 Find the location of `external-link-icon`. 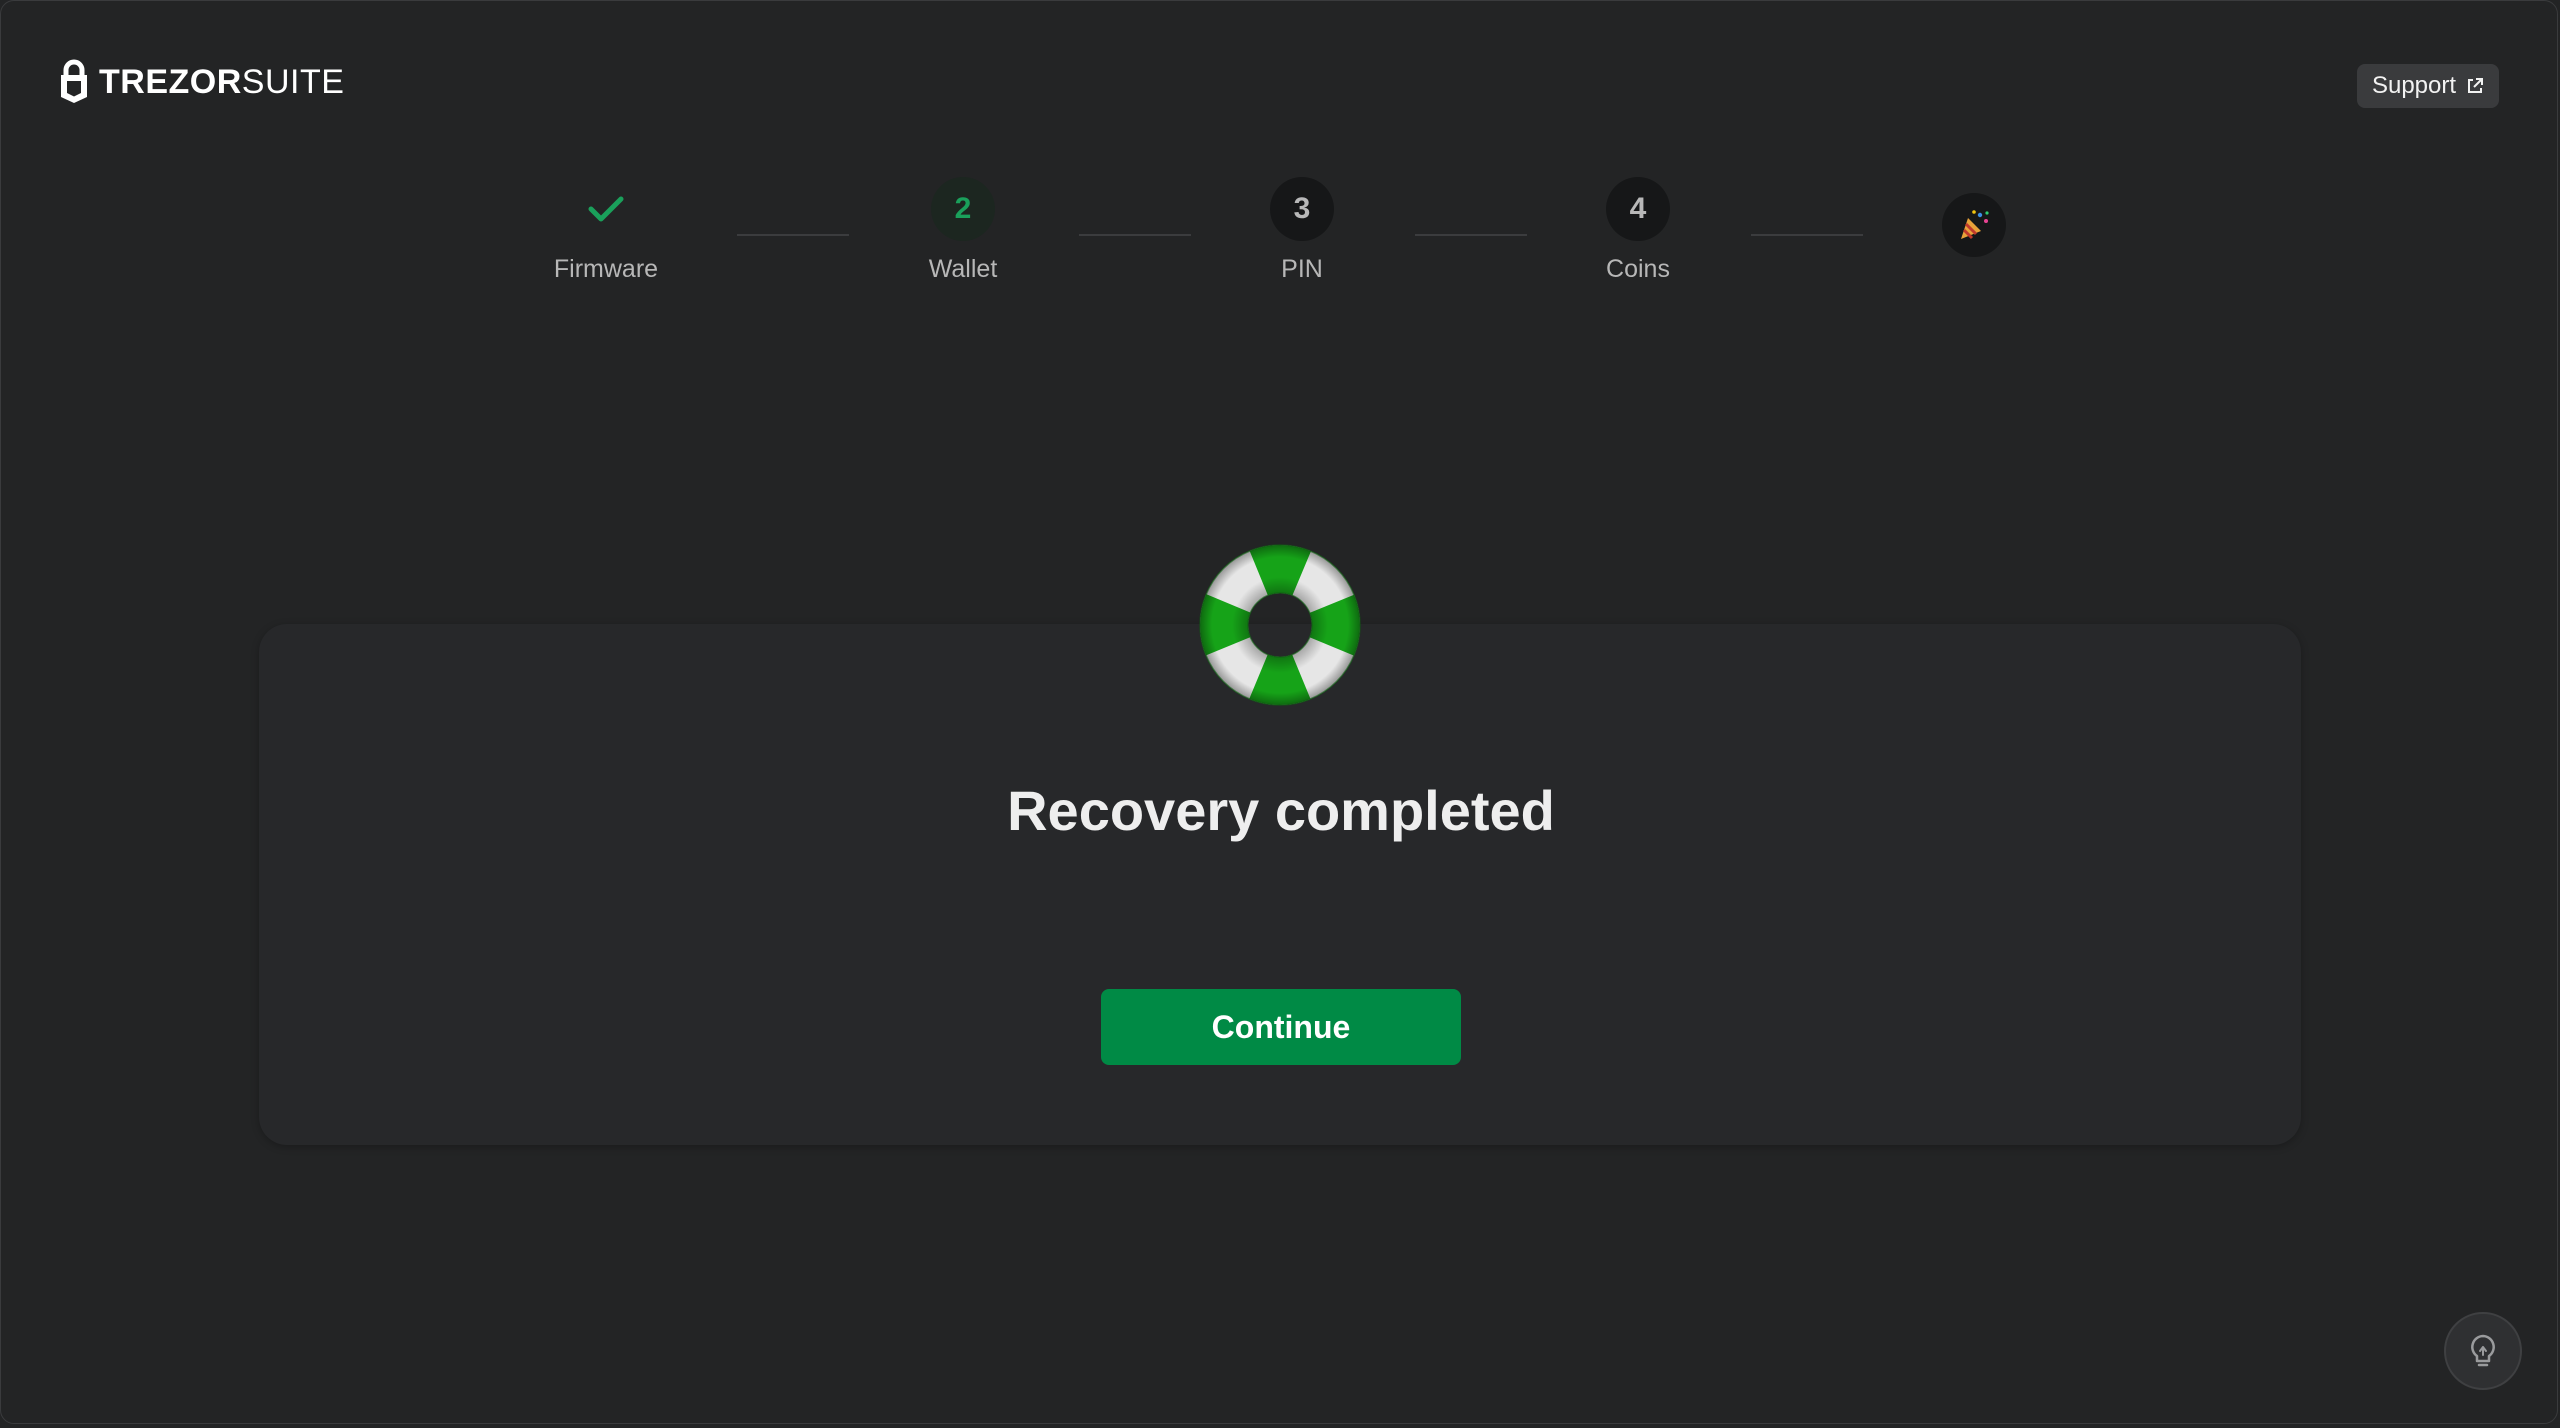

external-link-icon is located at coordinates (2476, 85).